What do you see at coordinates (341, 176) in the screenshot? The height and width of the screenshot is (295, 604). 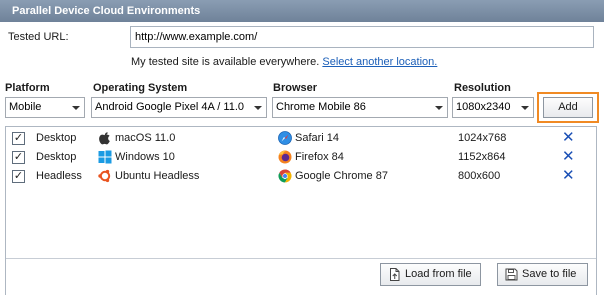 I see `row-browser: Google Chrome 87` at bounding box center [341, 176].